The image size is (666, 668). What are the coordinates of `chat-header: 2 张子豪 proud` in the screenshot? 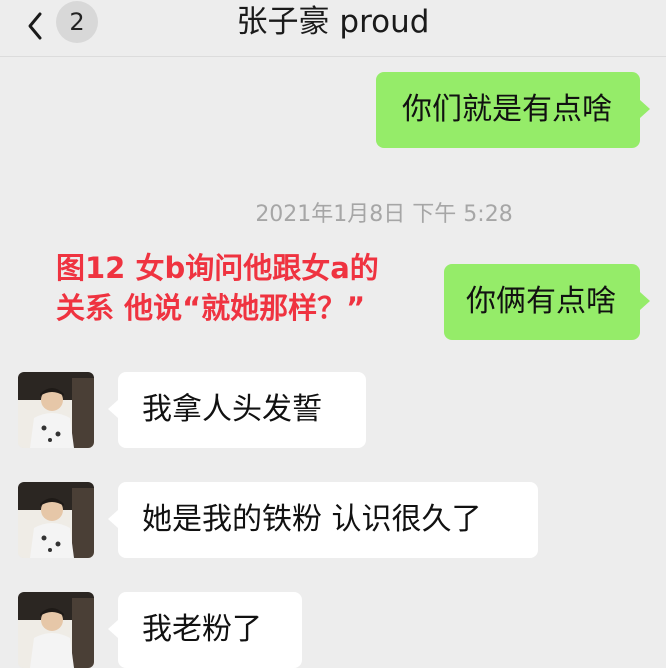 It's located at (333, 28).